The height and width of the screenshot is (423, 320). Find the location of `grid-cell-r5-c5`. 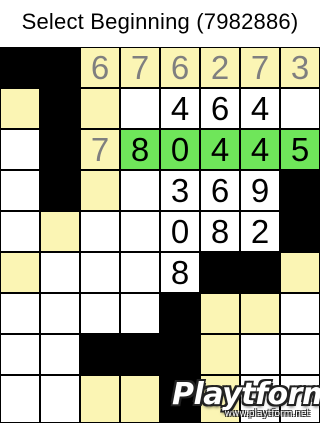

grid-cell-r5-c5 is located at coordinates (220, 272).